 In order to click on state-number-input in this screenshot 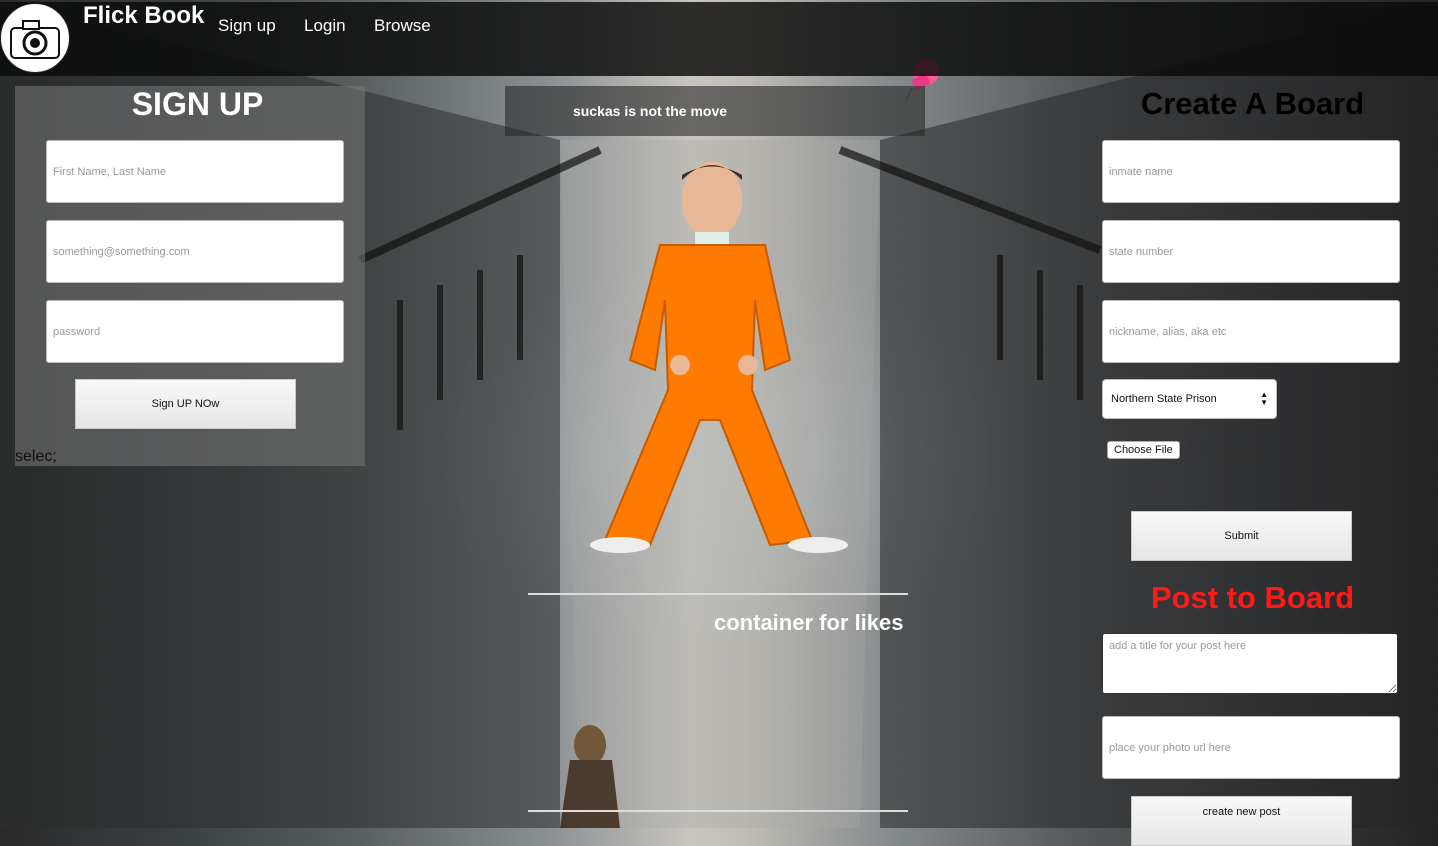, I will do `click(1251, 251)`.